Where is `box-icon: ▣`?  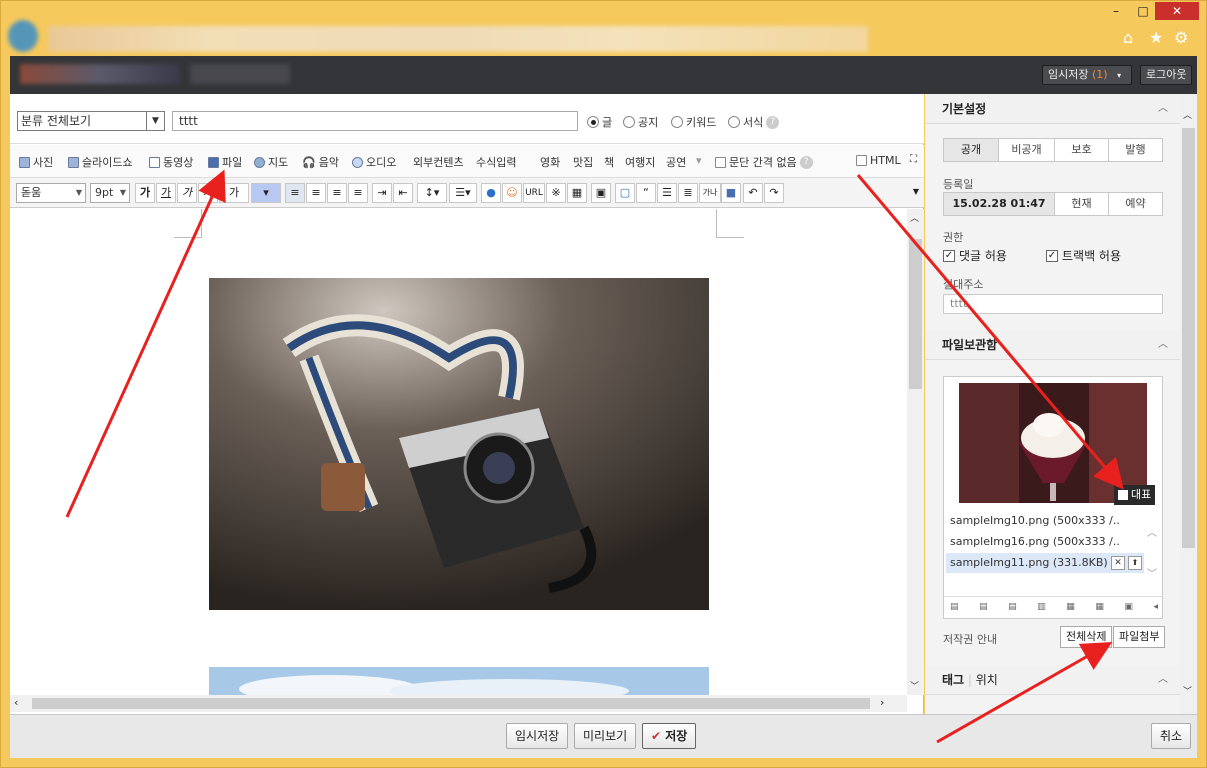
box-icon: ▣ is located at coordinates (601, 193).